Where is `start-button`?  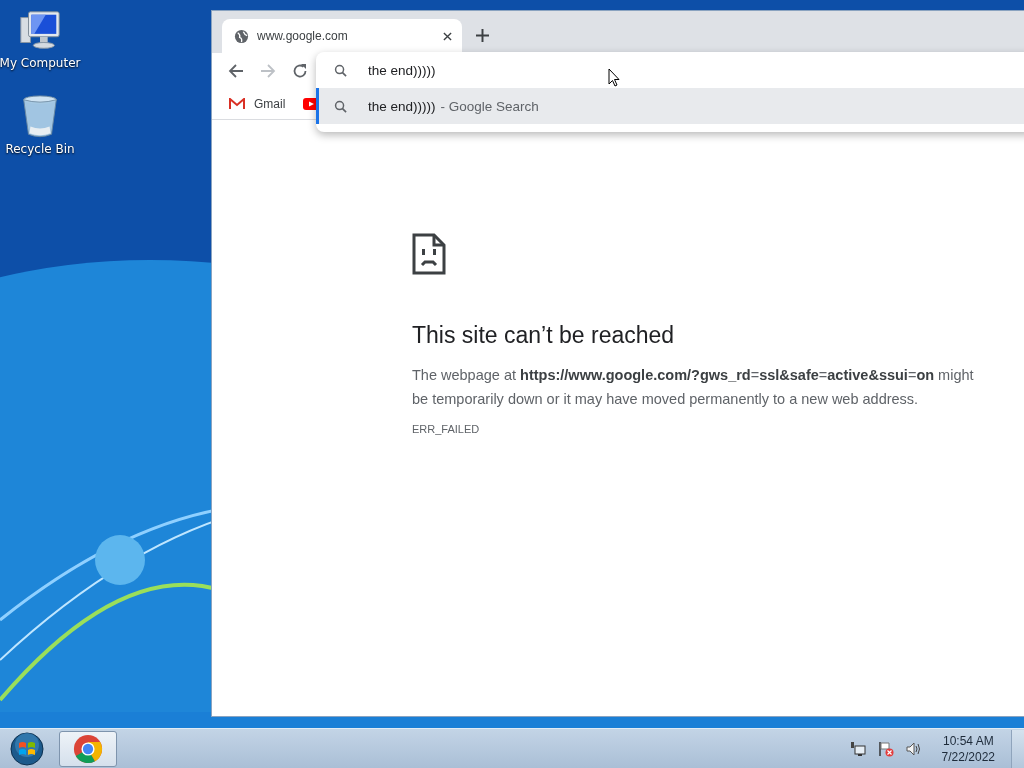 start-button is located at coordinates (27, 748).